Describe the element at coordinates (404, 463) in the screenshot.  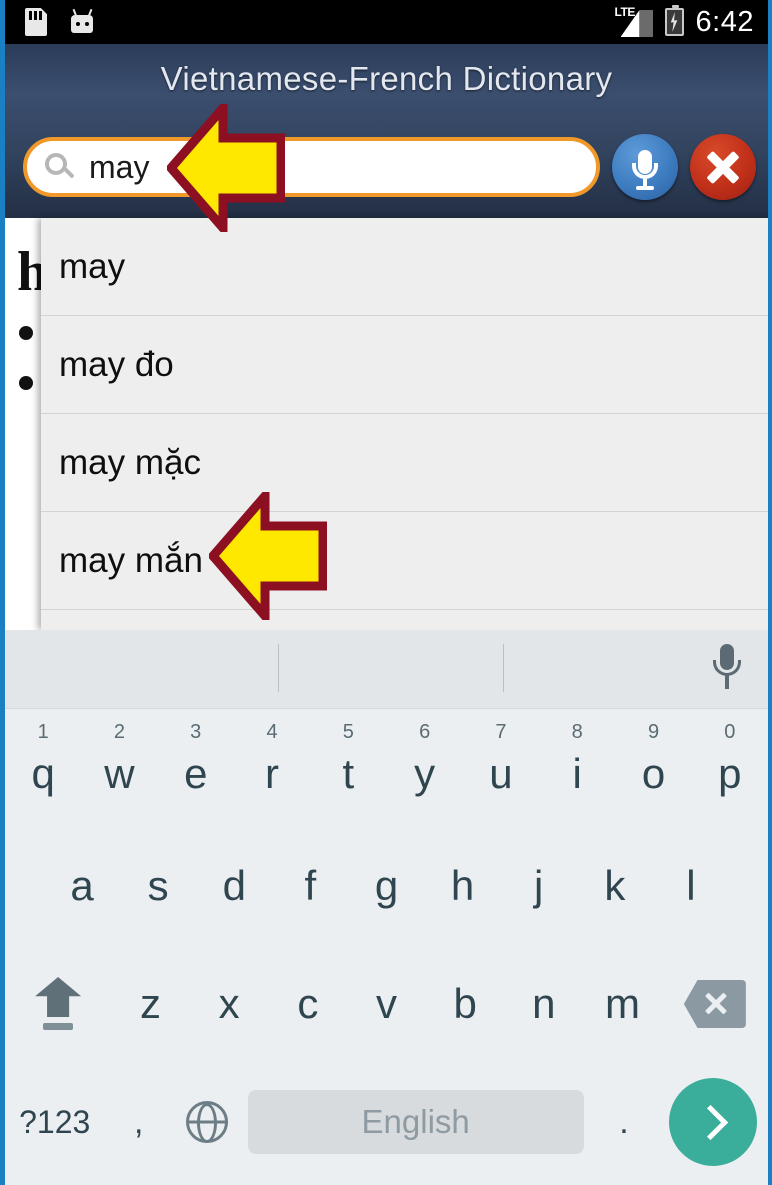
I see `suggestion-item-2: may mặc` at that location.